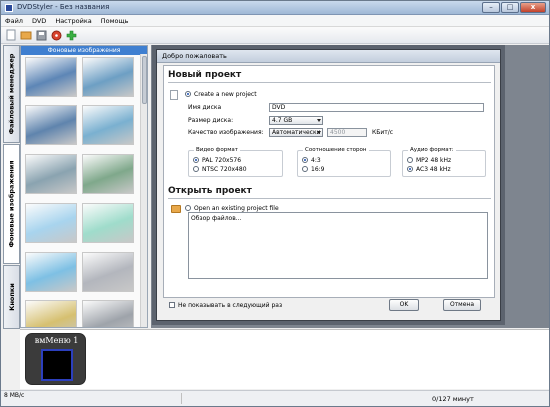 This screenshot has height=407, width=550. Describe the element at coordinates (11, 204) in the screenshot. I see `tab-backgrounds: Фоновые изображения` at that location.